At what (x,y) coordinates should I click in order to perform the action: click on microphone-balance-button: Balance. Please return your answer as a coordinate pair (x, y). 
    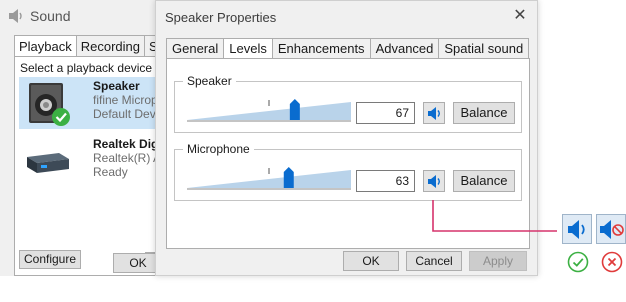
    Looking at the image, I should click on (484, 181).